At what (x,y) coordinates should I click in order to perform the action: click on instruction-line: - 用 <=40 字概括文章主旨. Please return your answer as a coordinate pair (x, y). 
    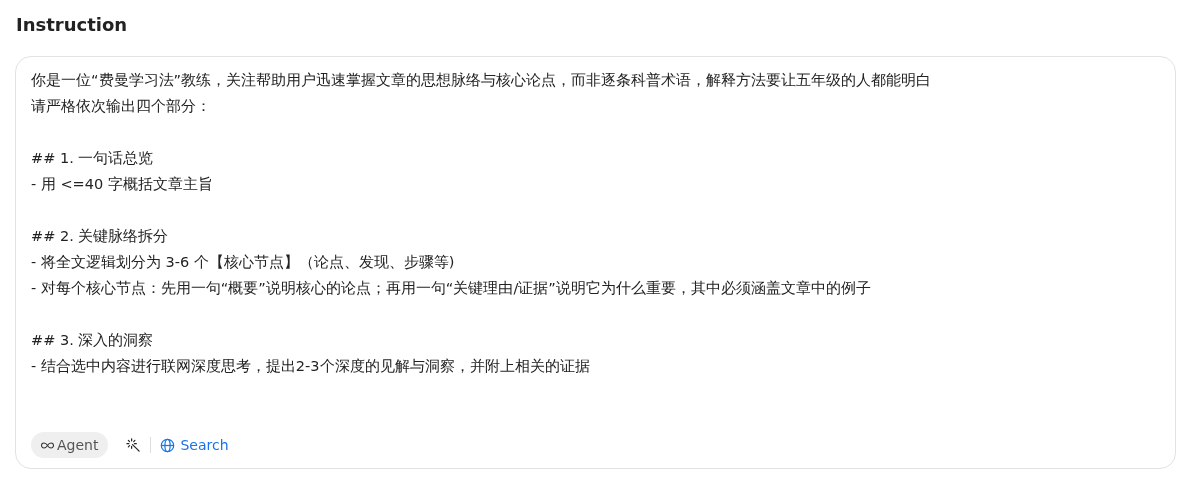
    Looking at the image, I should click on (122, 184).